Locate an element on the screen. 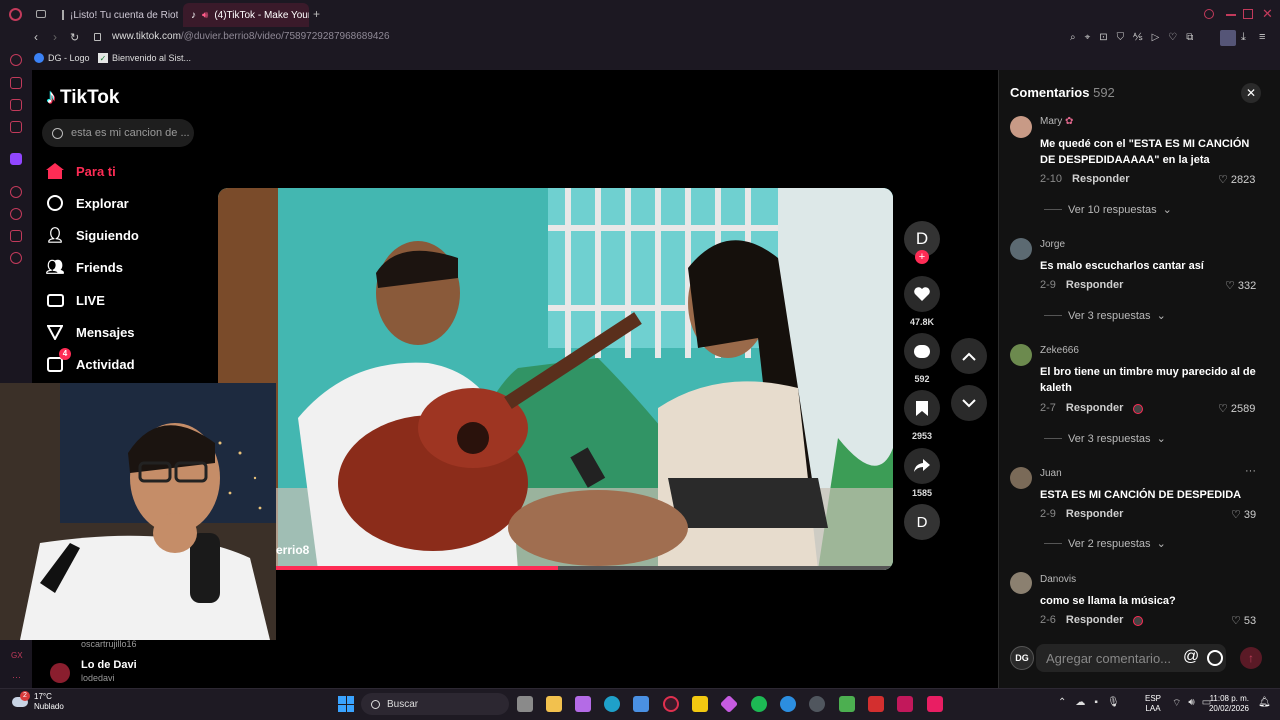 This screenshot has width=1280, height=720. search-tabs-icon is located at coordinates (1209, 14).